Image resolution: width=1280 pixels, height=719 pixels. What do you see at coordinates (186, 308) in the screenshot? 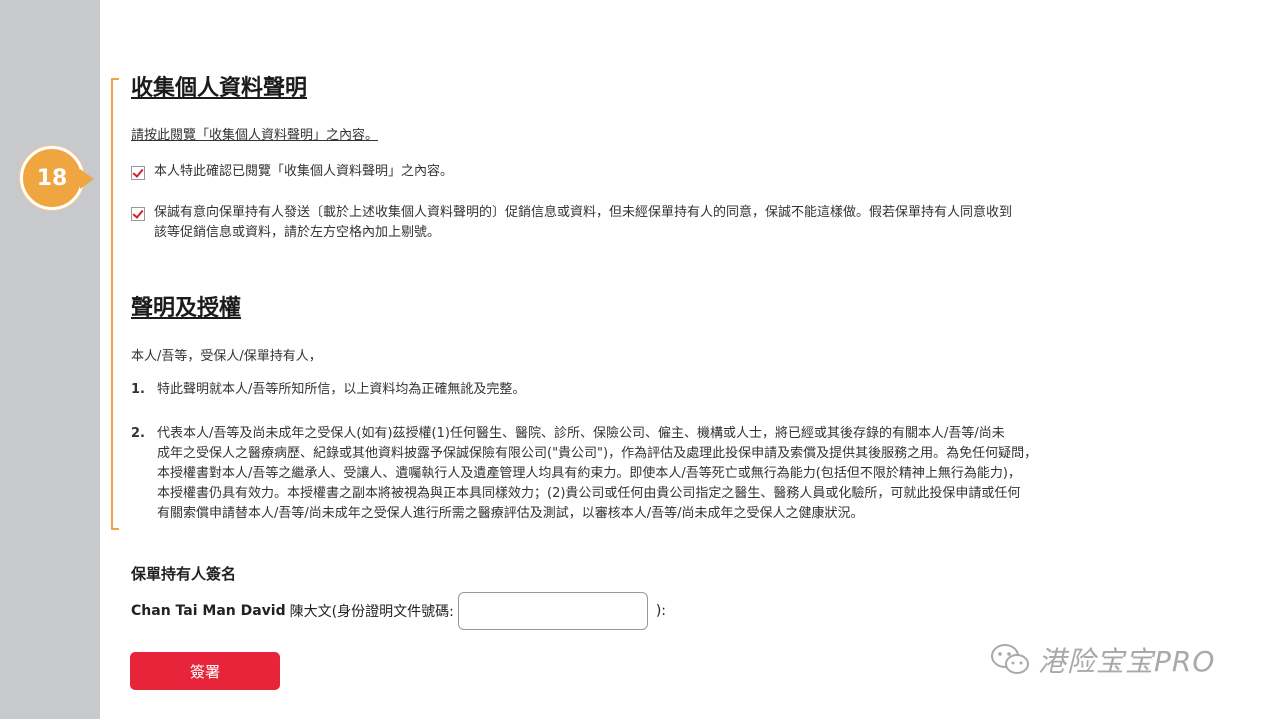
I see `section-title-declaration: 聲明及授權` at bounding box center [186, 308].